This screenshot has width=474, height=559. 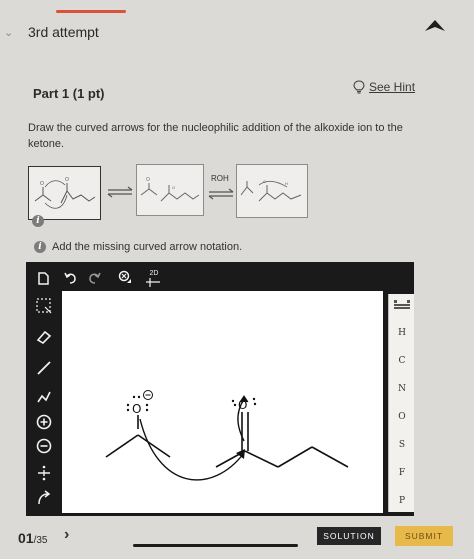 I want to click on mechanism-step-1: O O, so click(x=64, y=193).